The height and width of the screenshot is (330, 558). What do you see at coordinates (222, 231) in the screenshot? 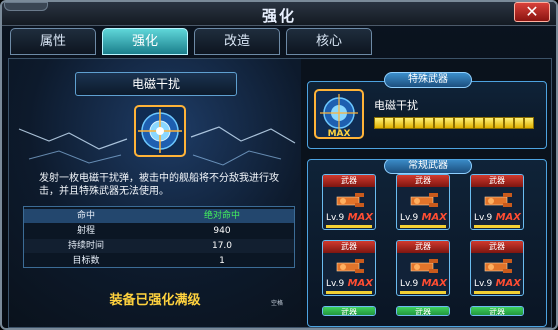
I see `stat-value: 940` at bounding box center [222, 231].